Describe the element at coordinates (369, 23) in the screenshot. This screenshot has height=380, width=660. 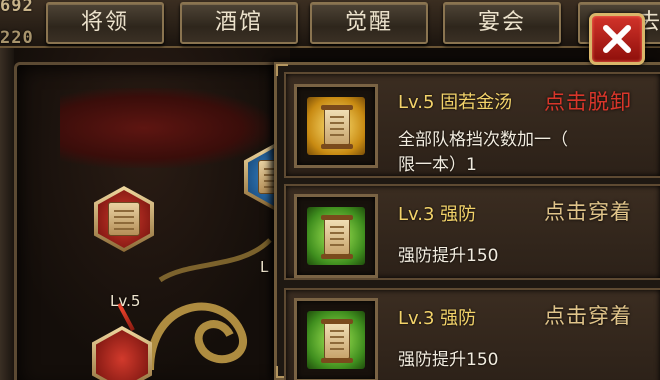
I see `tab-awaken: 觉醒` at that location.